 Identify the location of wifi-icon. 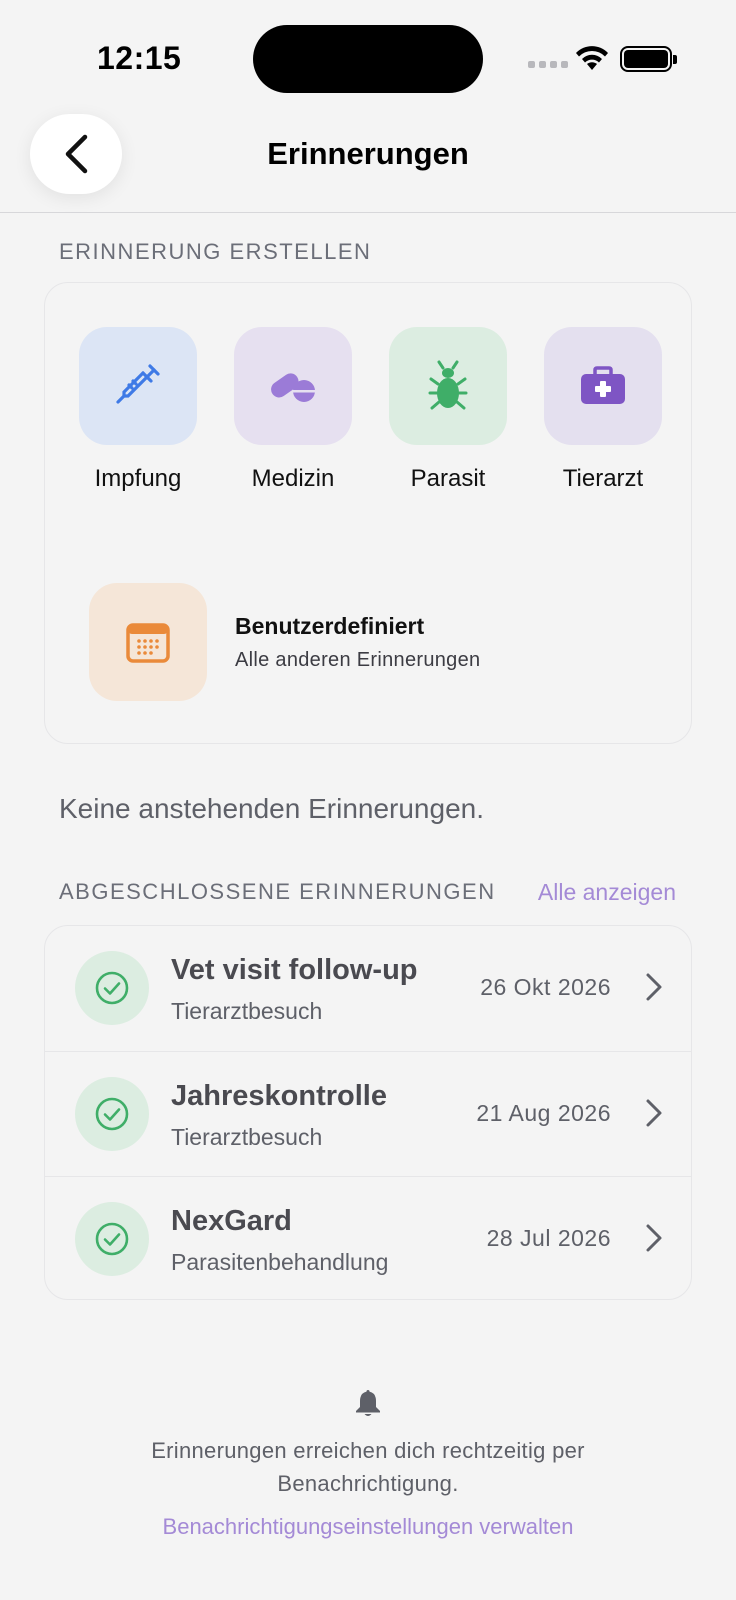
(592, 58).